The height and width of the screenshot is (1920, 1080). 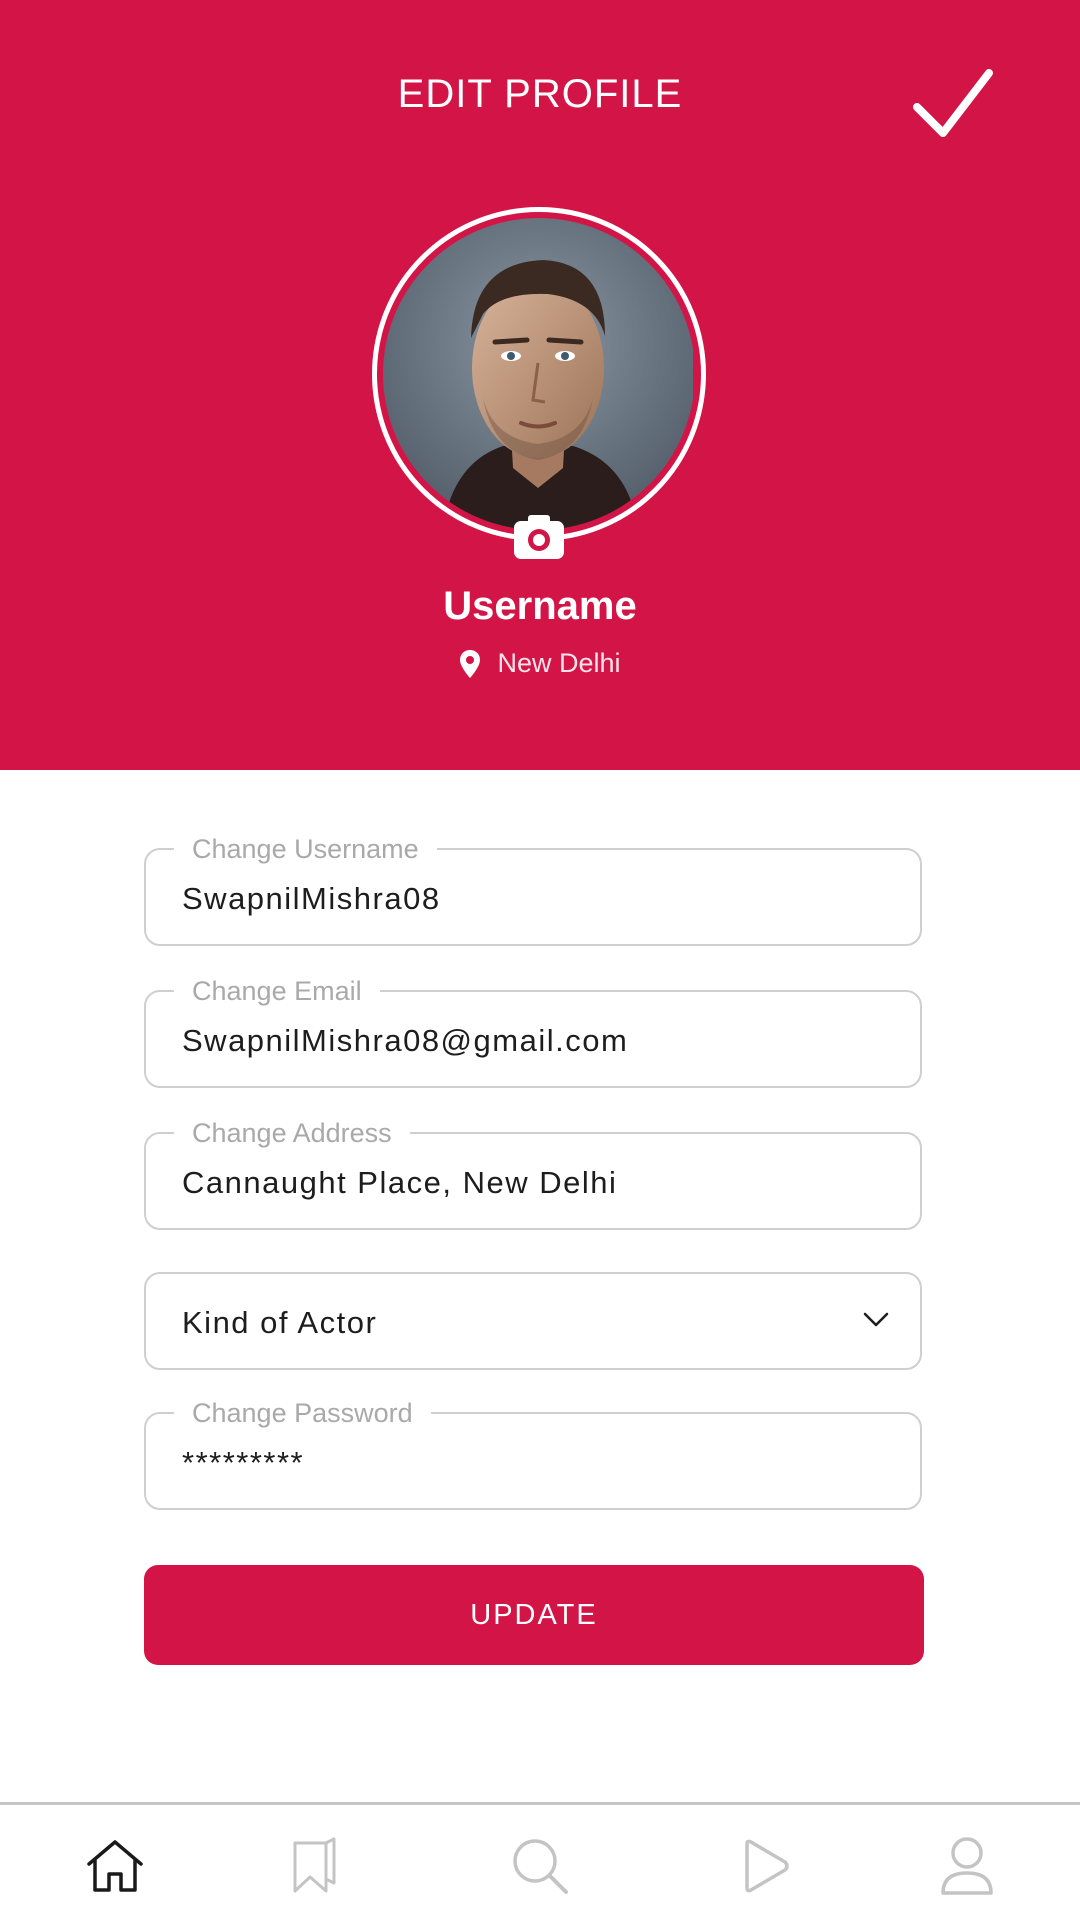 What do you see at coordinates (559, 663) in the screenshot?
I see `location-text: New Delhi` at bounding box center [559, 663].